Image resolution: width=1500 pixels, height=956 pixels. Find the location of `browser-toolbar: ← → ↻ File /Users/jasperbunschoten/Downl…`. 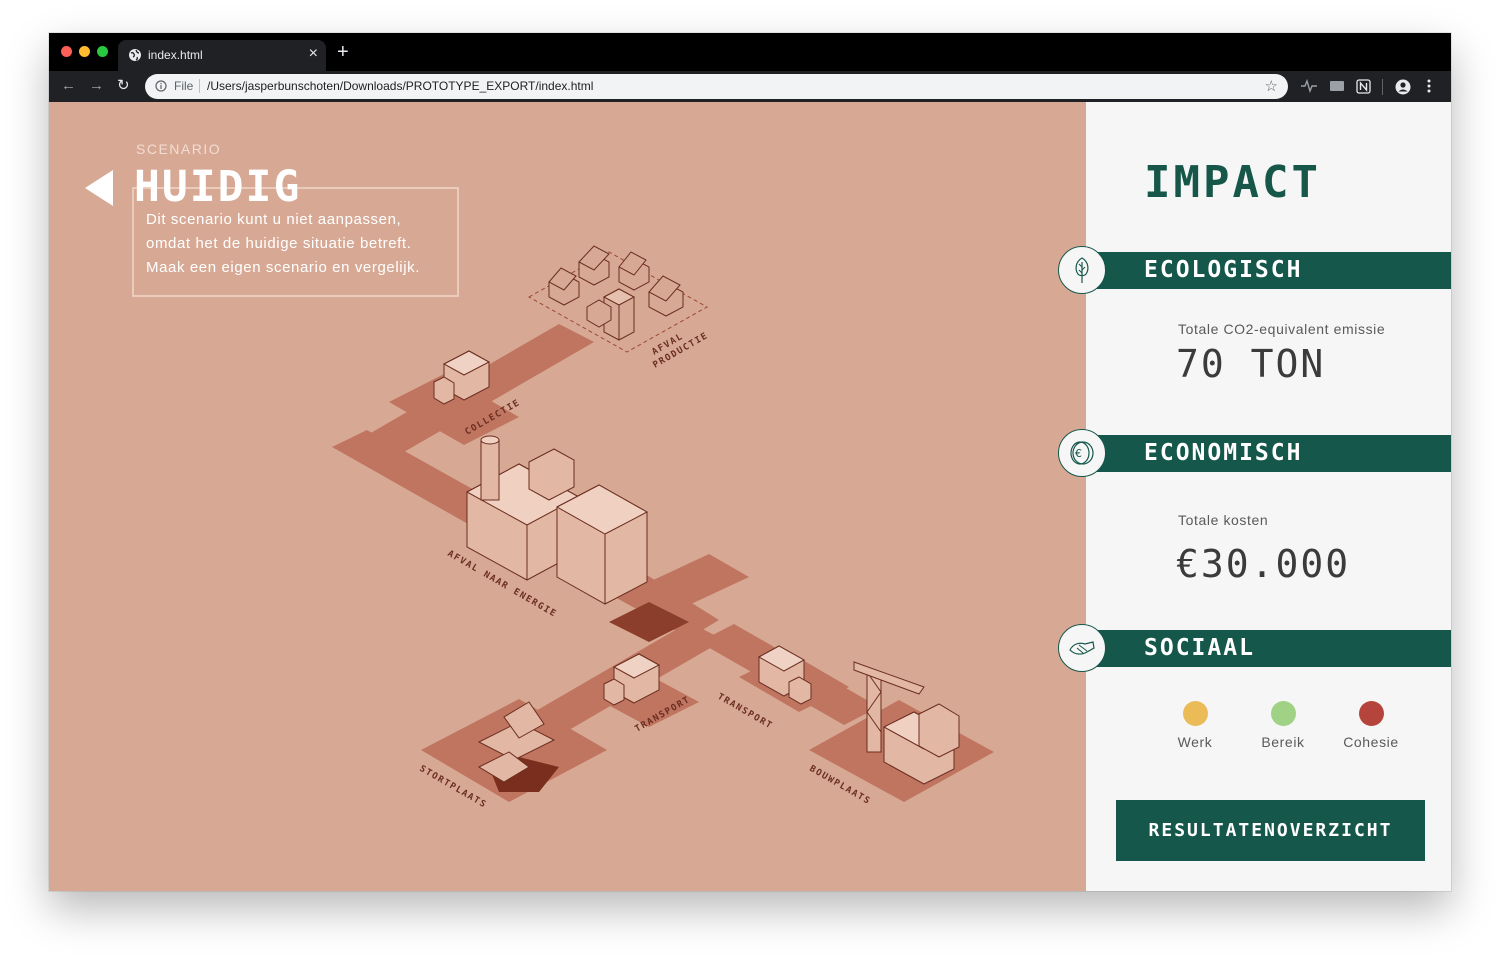

browser-toolbar: ← → ↻ File /Users/jasperbunschoten/Downl… is located at coordinates (750, 86).